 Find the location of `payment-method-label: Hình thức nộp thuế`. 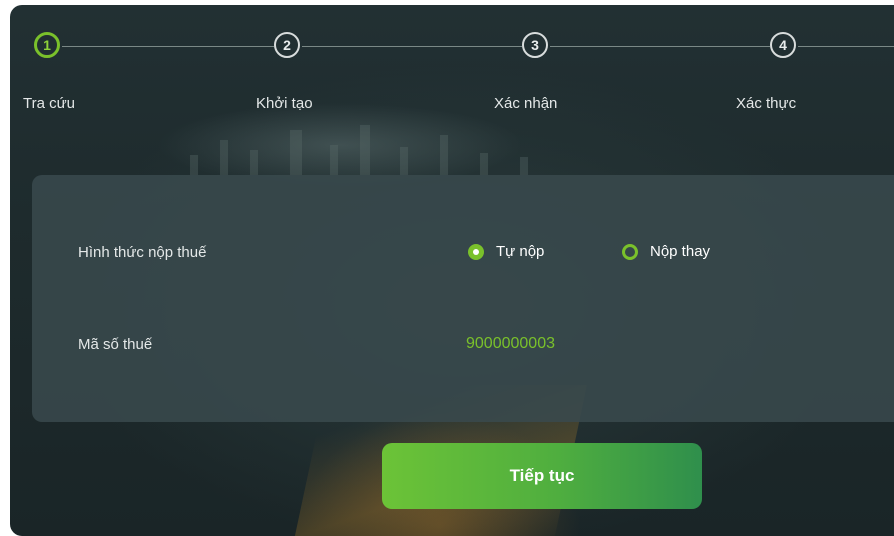

payment-method-label: Hình thức nộp thuế is located at coordinates (142, 252).